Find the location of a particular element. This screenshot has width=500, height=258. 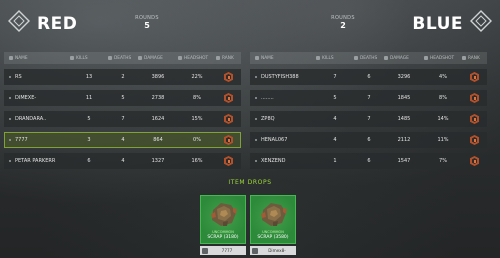

headshot-value: 7% is located at coordinates (443, 161).